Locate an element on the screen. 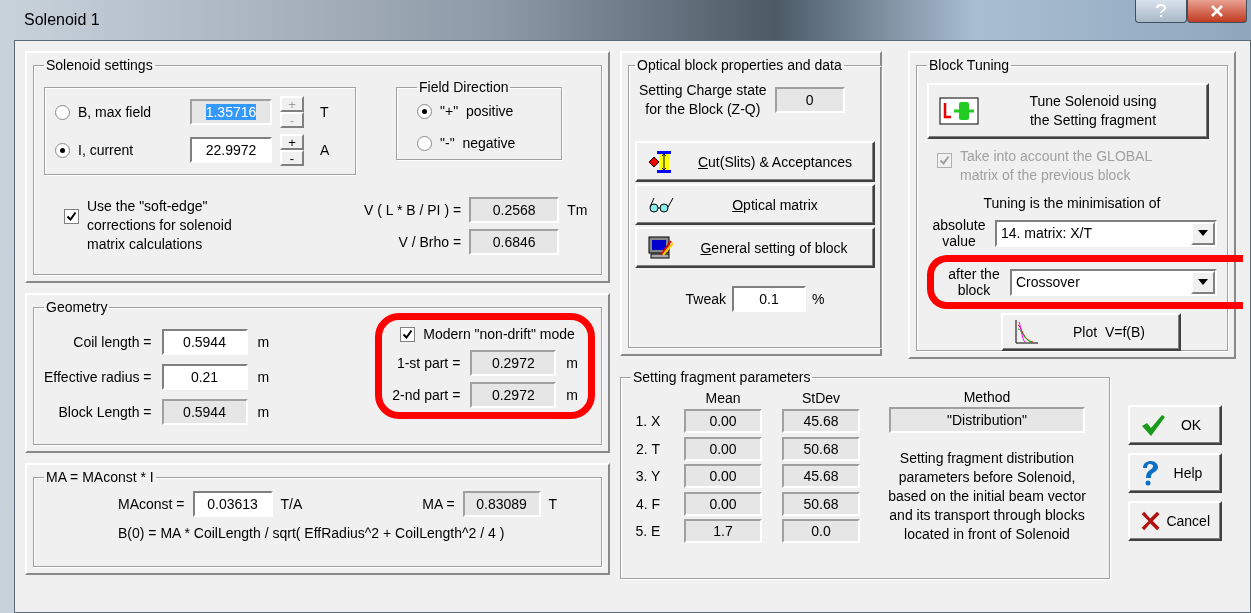 The width and height of the screenshot is (1251, 613). radio-label: "+" positive is located at coordinates (477, 111).